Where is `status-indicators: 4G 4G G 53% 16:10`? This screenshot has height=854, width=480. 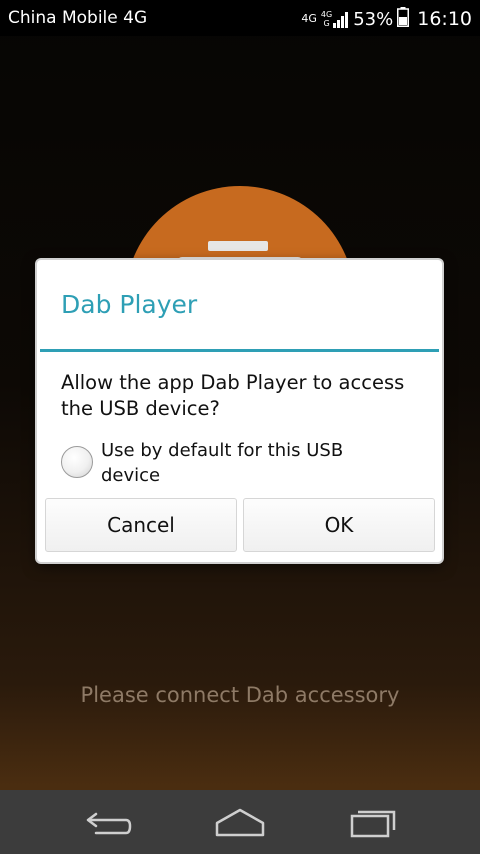 status-indicators: 4G 4G G 53% 16:10 is located at coordinates (386, 19).